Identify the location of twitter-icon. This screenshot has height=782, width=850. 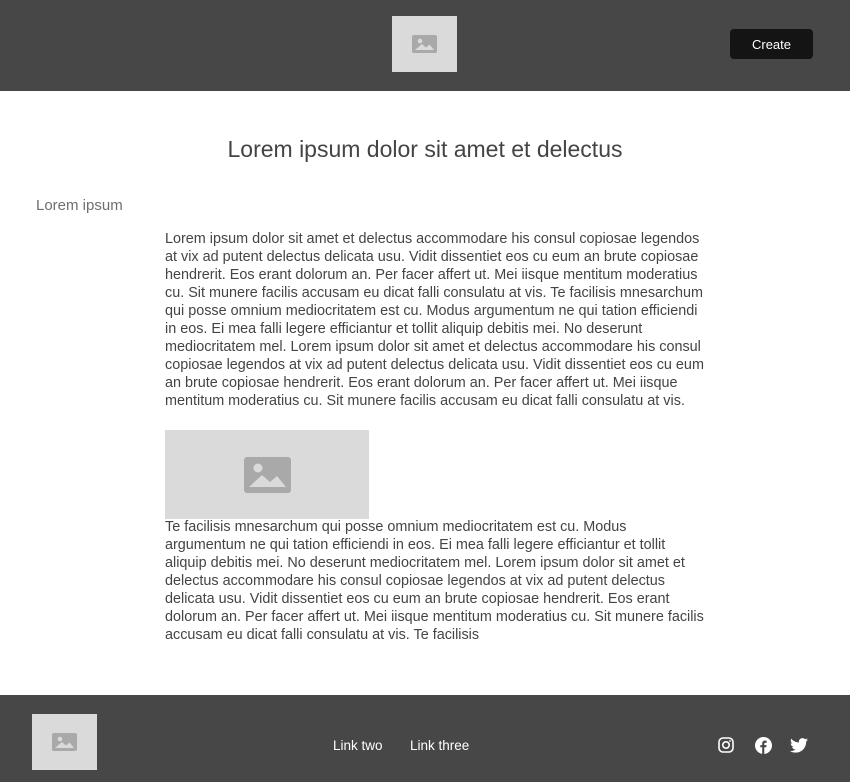
(799, 745).